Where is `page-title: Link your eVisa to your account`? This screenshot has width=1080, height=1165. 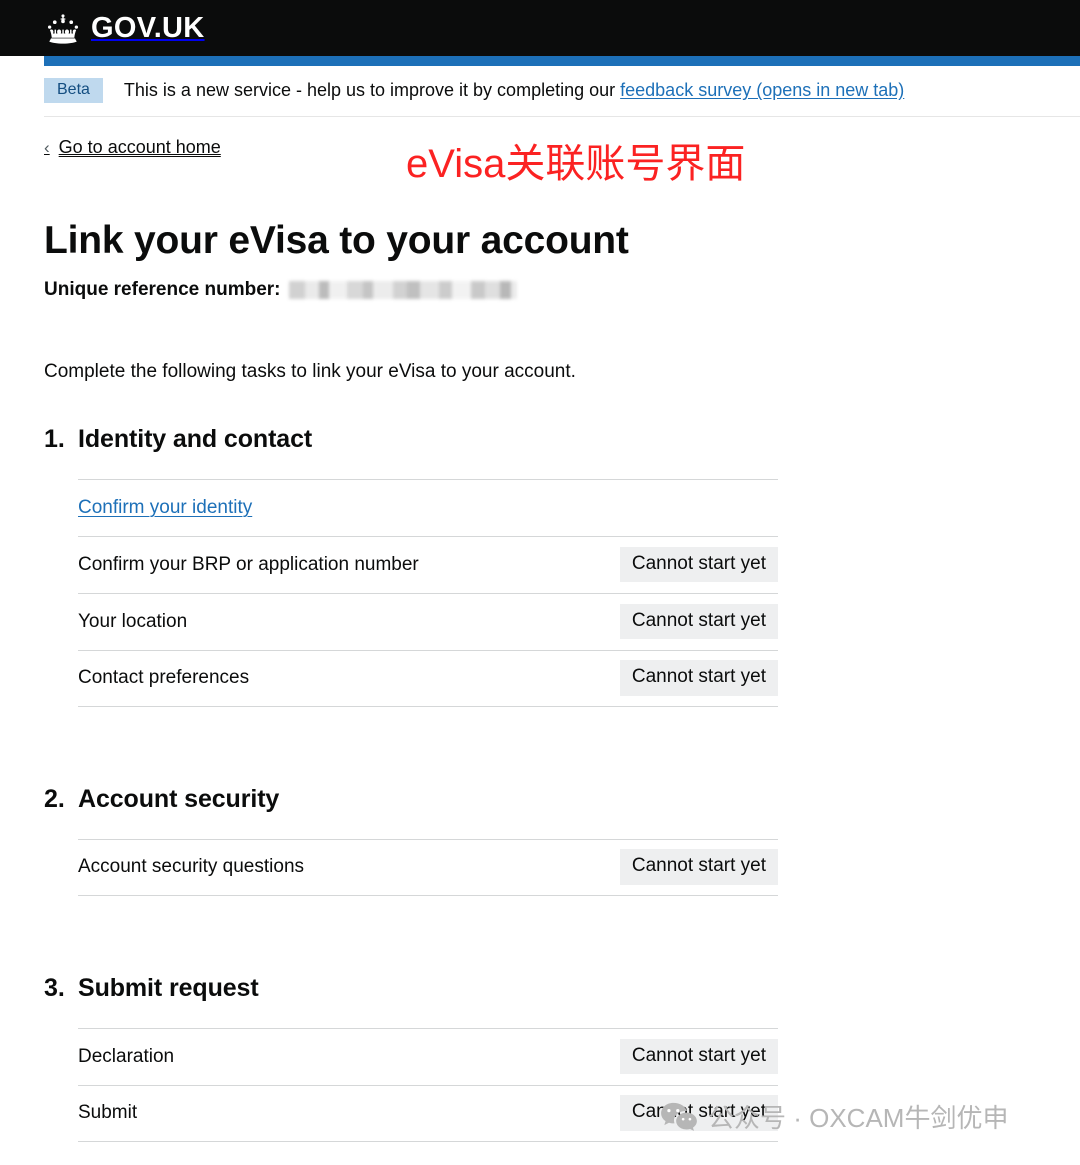
page-title: Link your eVisa to your account is located at coordinates (336, 240).